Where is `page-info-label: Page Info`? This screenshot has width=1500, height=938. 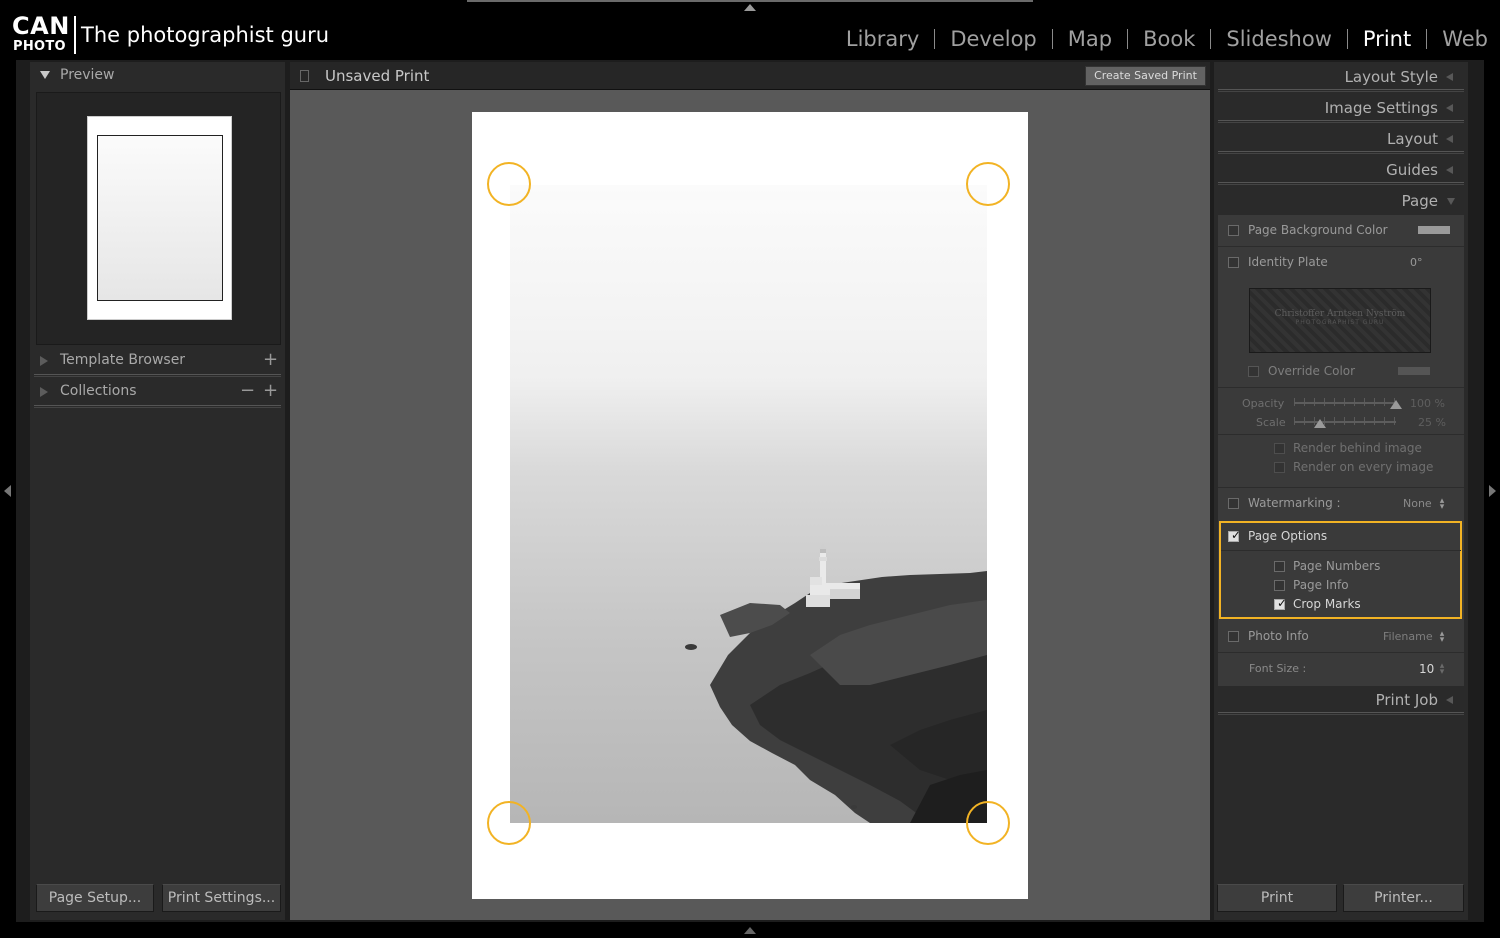 page-info-label: Page Info is located at coordinates (1321, 585).